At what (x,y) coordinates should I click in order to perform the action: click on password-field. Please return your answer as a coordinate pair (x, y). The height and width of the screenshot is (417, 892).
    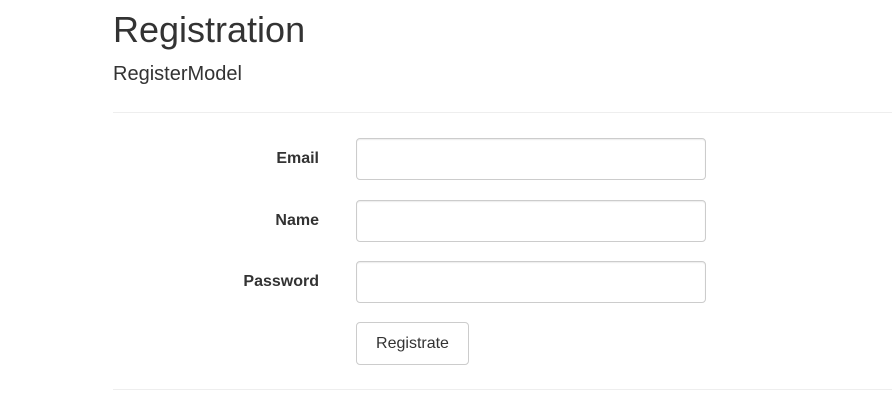
    Looking at the image, I should click on (531, 282).